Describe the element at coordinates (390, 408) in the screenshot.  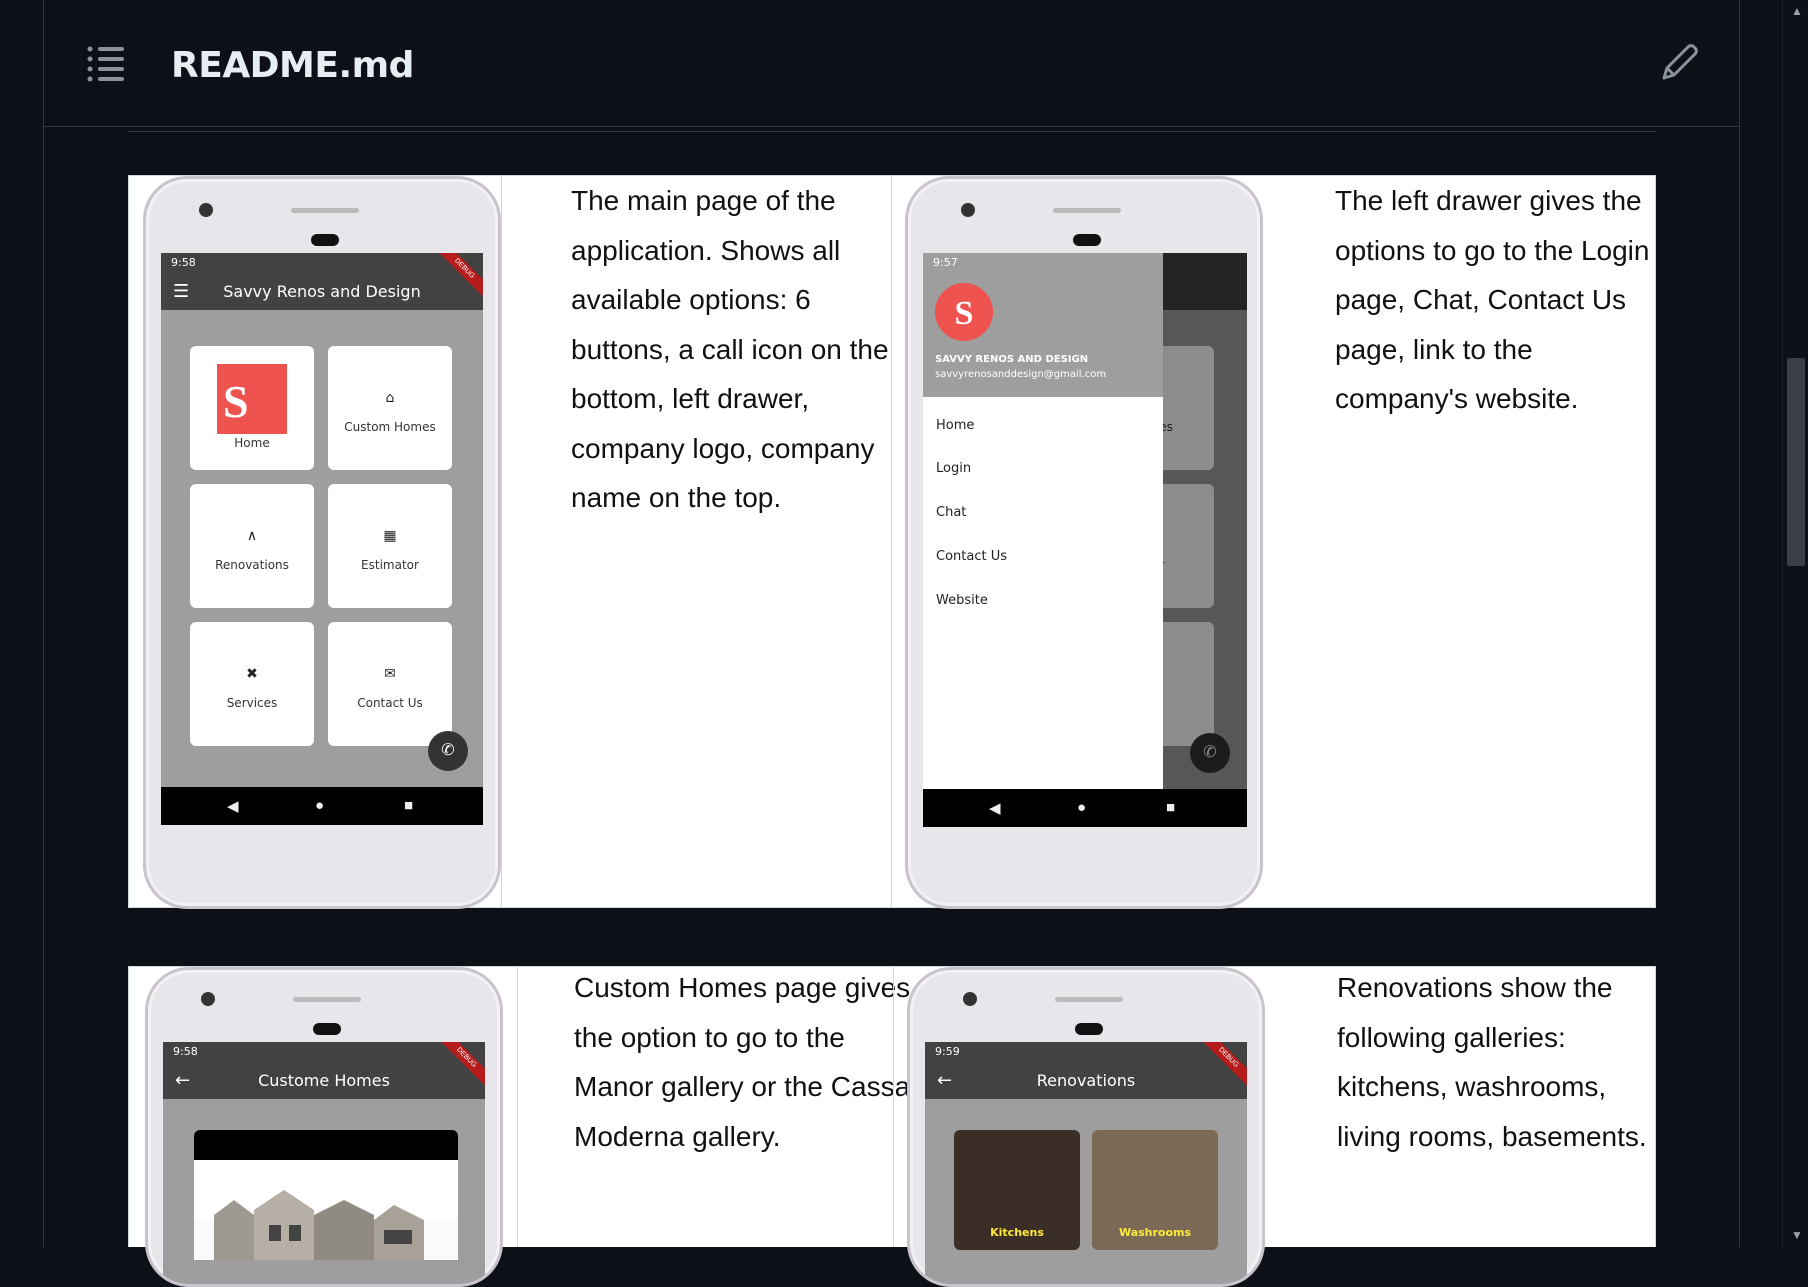
I see `tile-custom-homes: ⌂ Custom Homes` at that location.